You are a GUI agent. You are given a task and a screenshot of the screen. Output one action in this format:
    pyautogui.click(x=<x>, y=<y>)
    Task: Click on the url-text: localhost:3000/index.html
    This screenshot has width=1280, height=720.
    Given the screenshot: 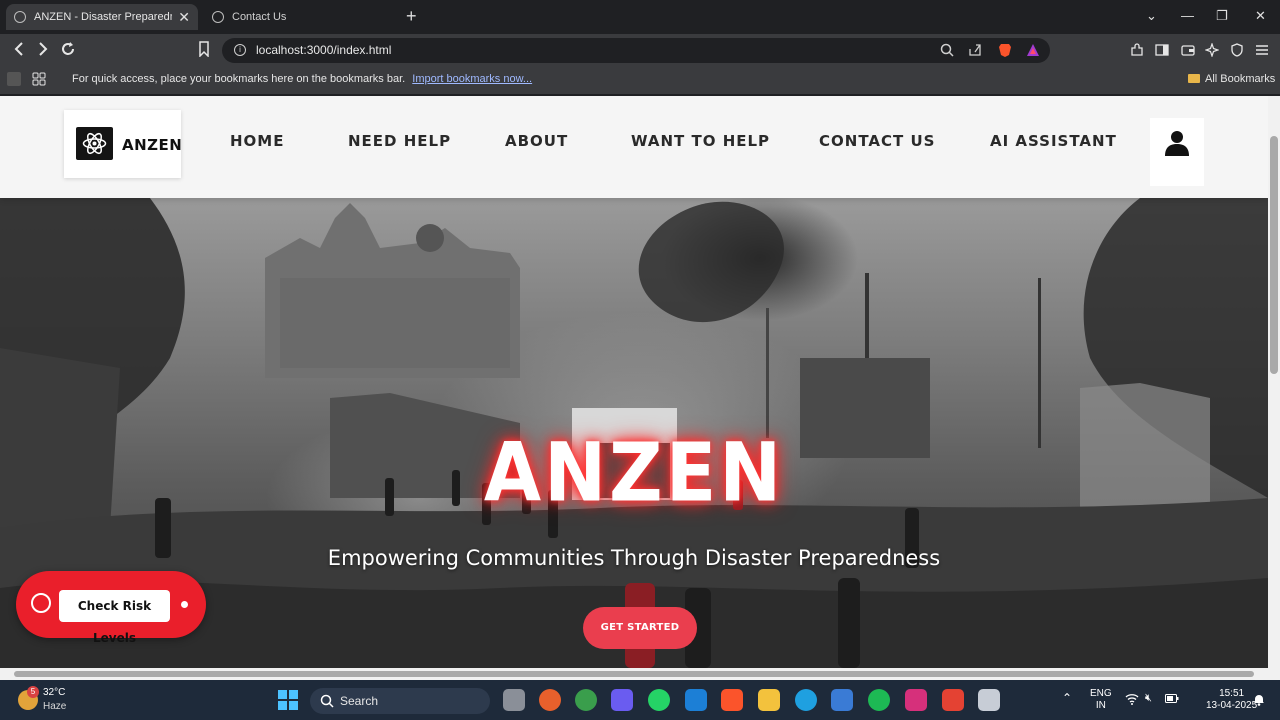 What is the action you would take?
    pyautogui.click(x=324, y=50)
    